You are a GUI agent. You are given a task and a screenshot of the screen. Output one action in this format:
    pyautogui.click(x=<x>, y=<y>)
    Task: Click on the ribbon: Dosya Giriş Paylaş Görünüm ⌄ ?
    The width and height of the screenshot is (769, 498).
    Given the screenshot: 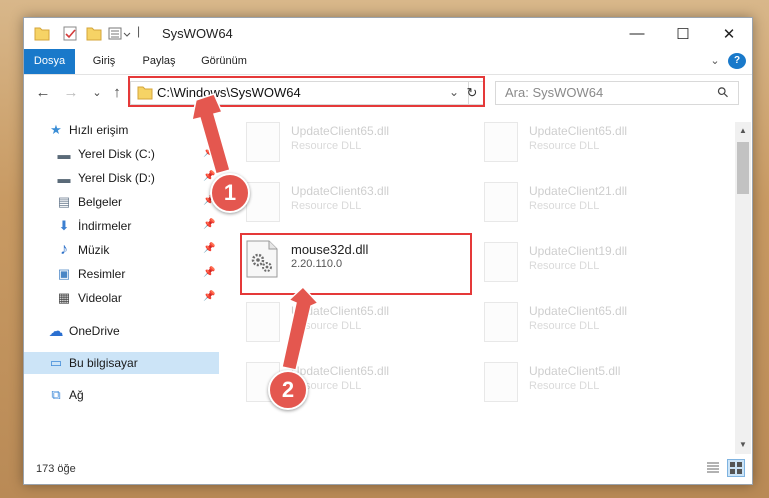 What is the action you would take?
    pyautogui.click(x=388, y=62)
    